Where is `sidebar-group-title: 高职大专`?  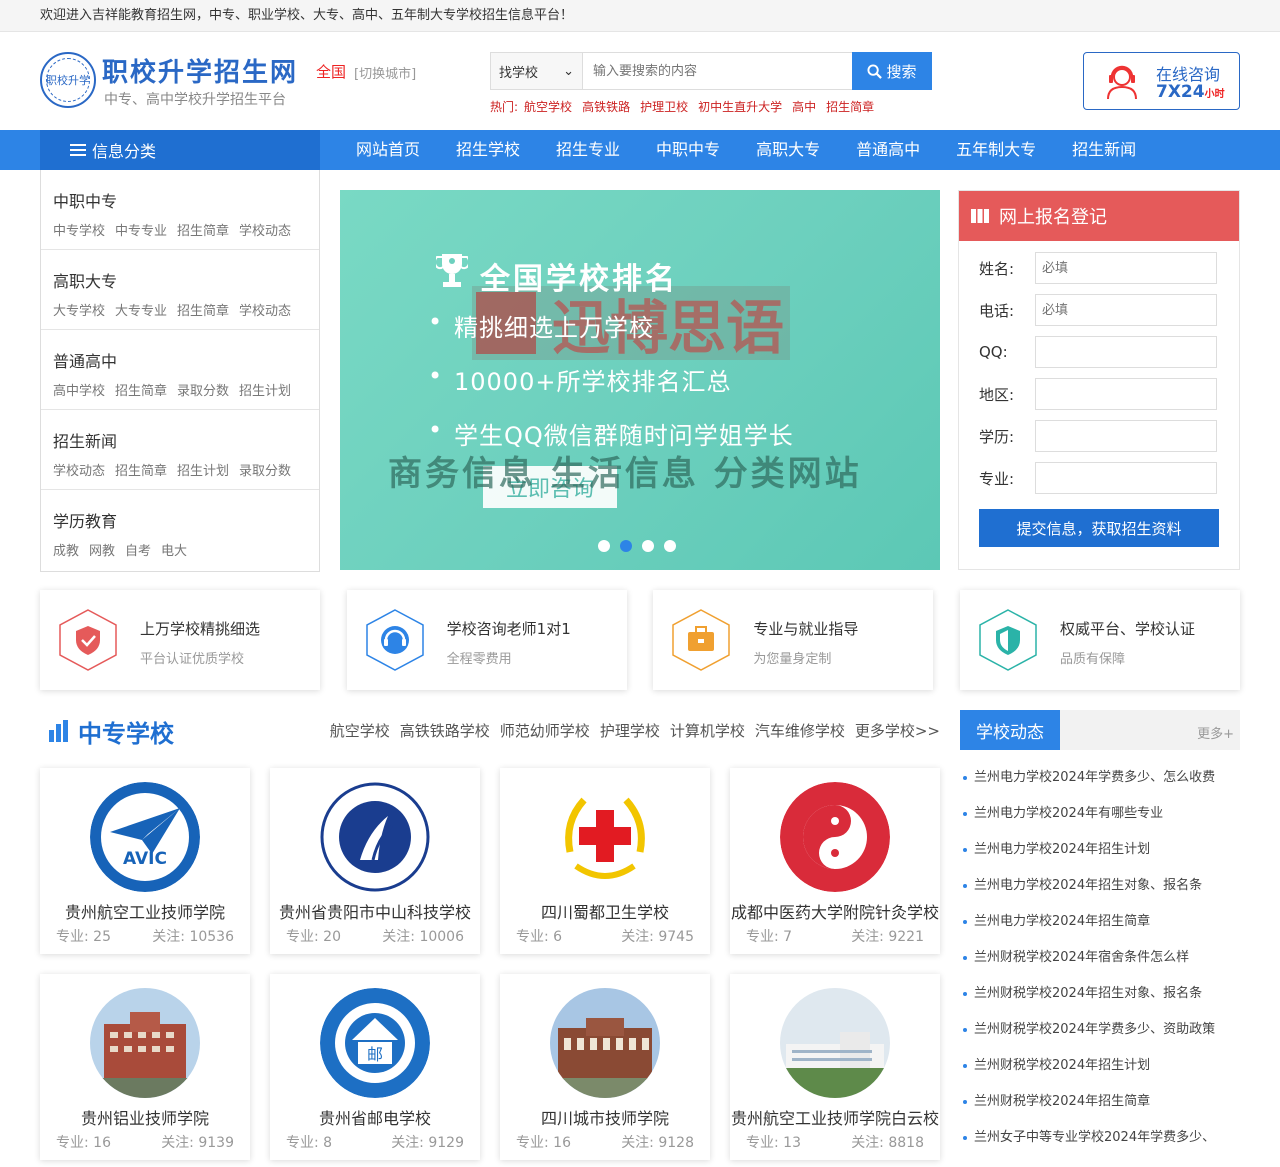 sidebar-group-title: 高职大专 is located at coordinates (186, 280).